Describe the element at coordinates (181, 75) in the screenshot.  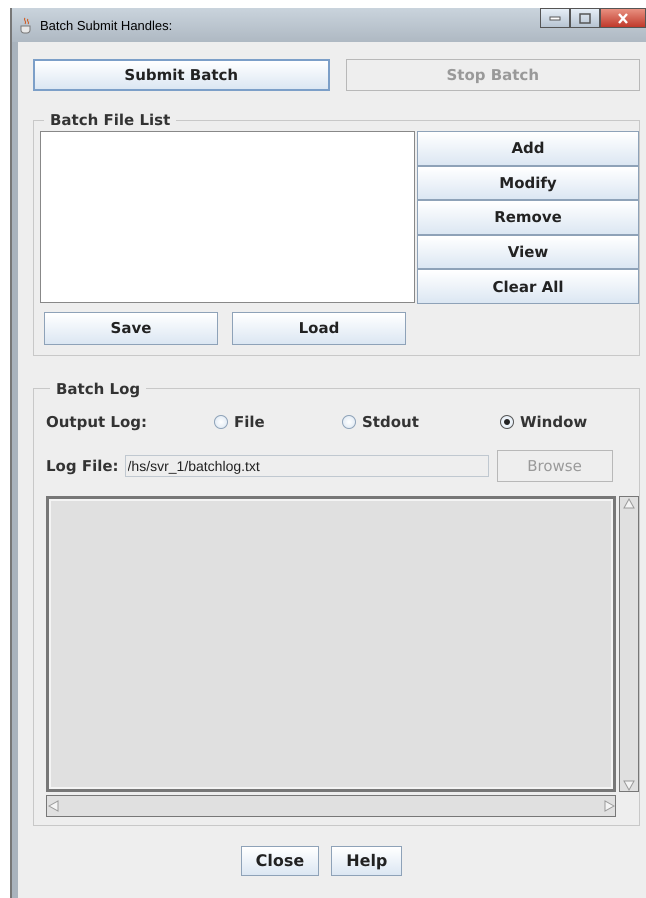
I see `batch-button: Submit Batch` at that location.